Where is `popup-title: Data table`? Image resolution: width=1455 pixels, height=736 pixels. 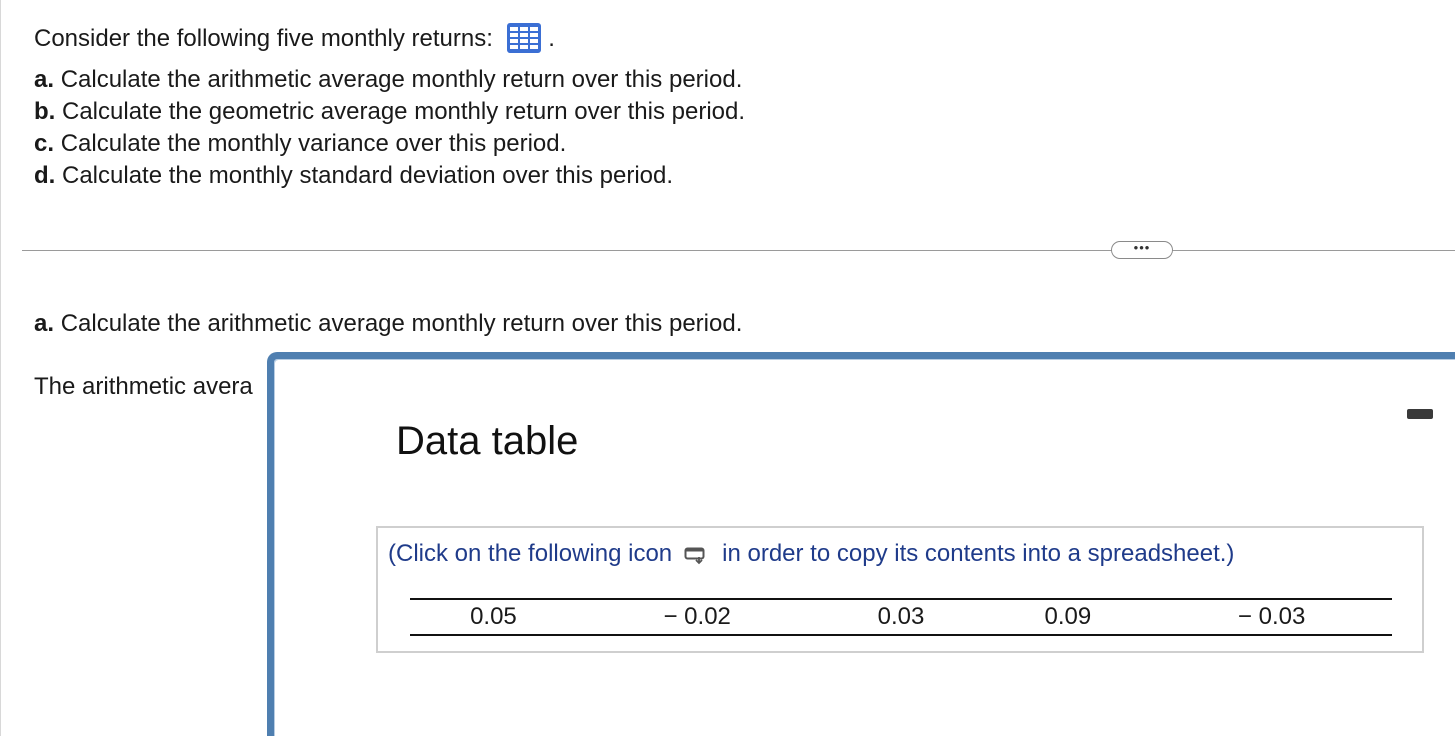 popup-title: Data table is located at coordinates (487, 441).